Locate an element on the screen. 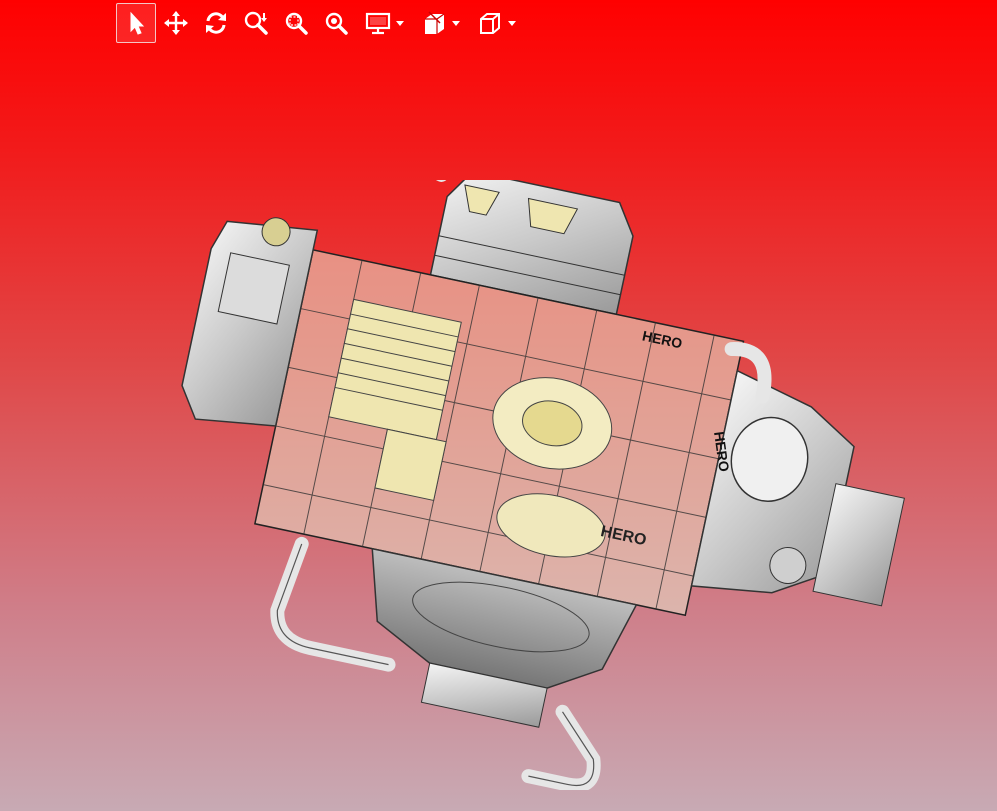 The image size is (997, 811). move-arrows-icon is located at coordinates (176, 23).